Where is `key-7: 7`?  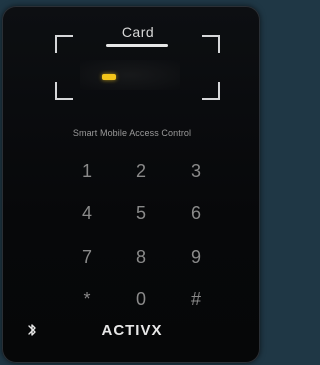 key-7: 7 is located at coordinates (87, 257).